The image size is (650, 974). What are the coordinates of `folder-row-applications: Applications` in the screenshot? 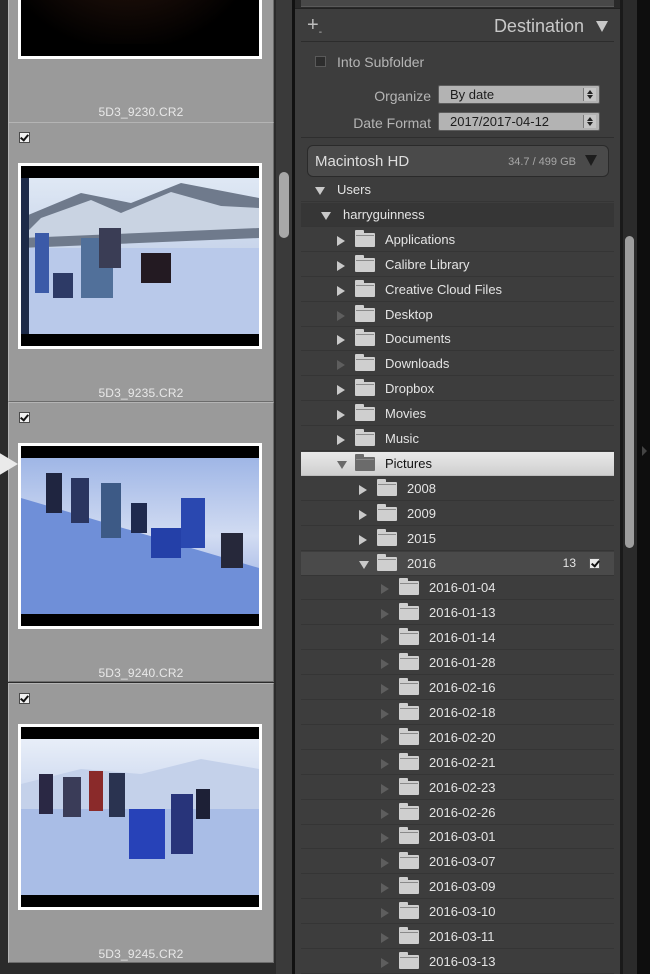 It's located at (457, 240).